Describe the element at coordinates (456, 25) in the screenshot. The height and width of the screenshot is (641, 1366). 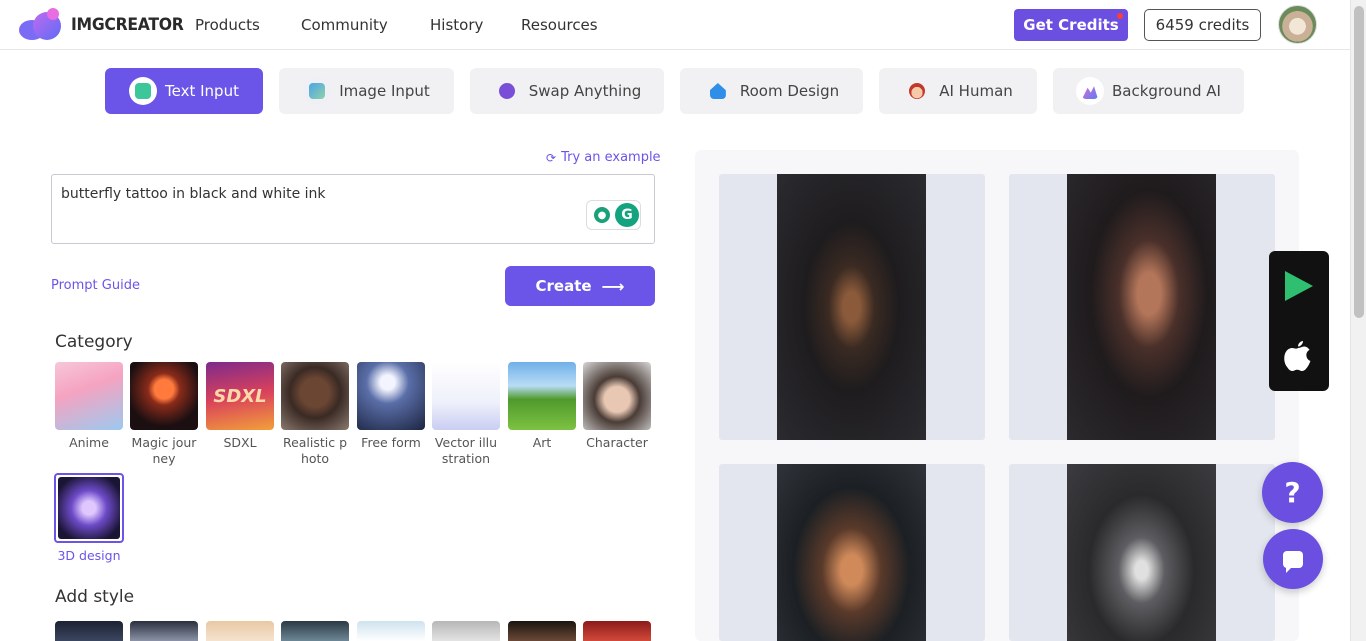
I see `nav-history: History` at that location.